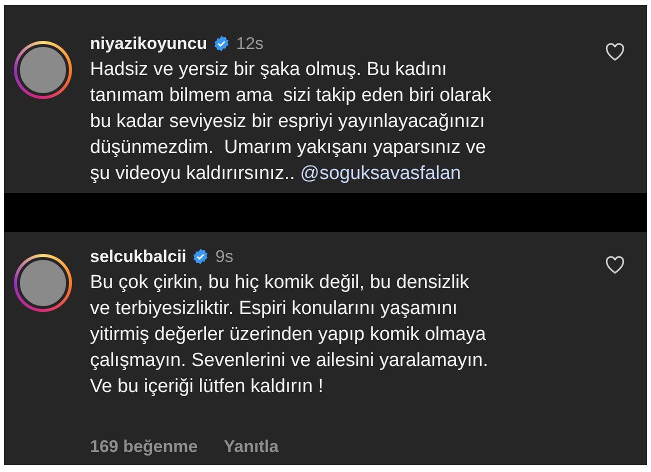 The image size is (651, 472). I want to click on timestamp: 12s, so click(250, 44).